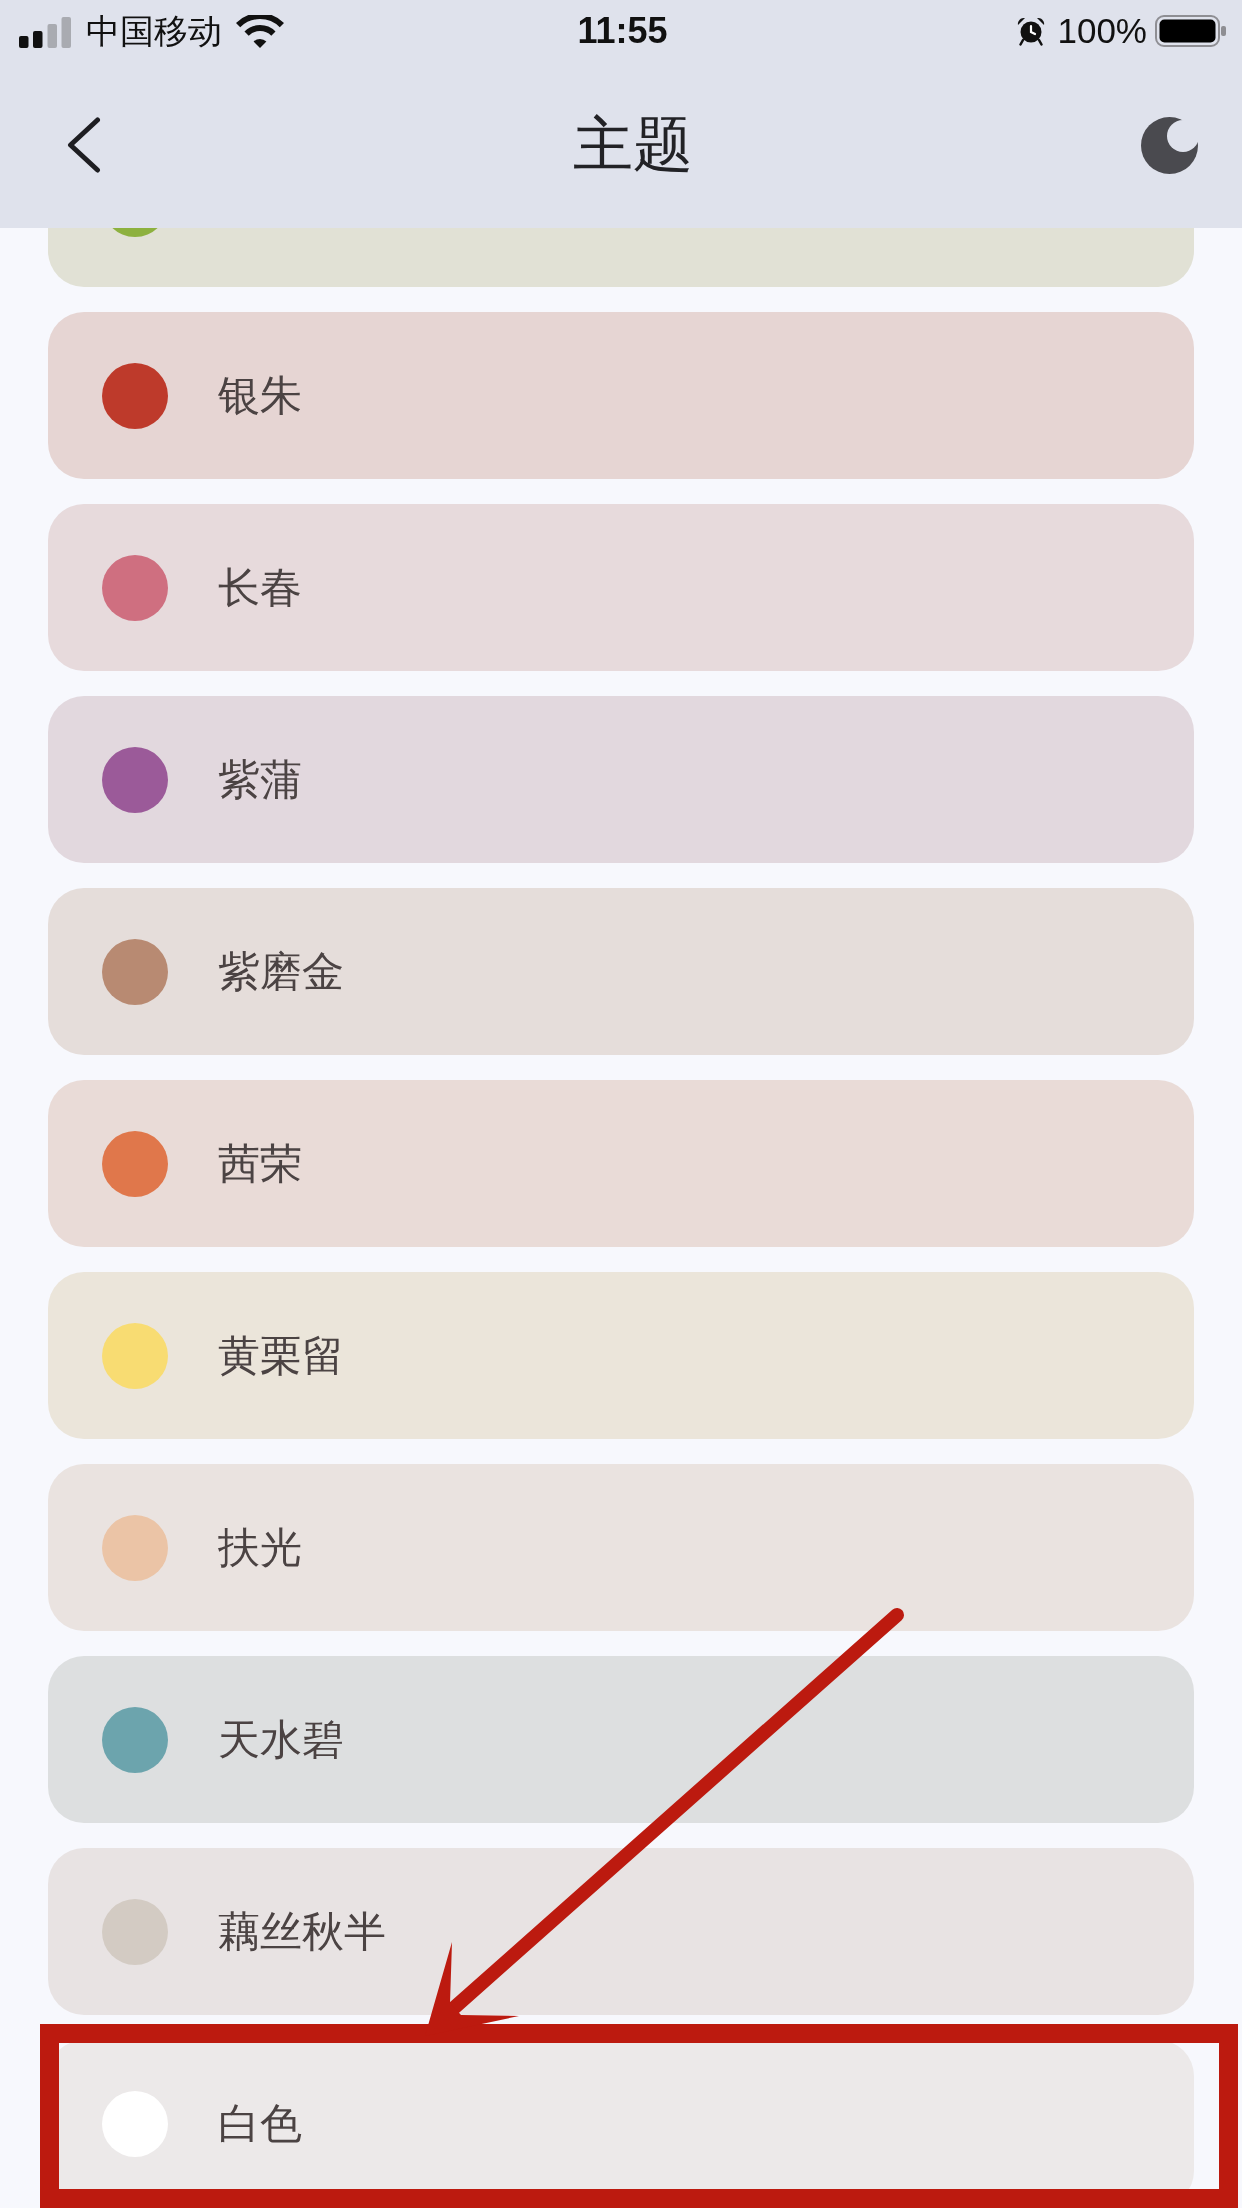 The height and width of the screenshot is (2208, 1242). I want to click on theme-option: 银朱, so click(621, 395).